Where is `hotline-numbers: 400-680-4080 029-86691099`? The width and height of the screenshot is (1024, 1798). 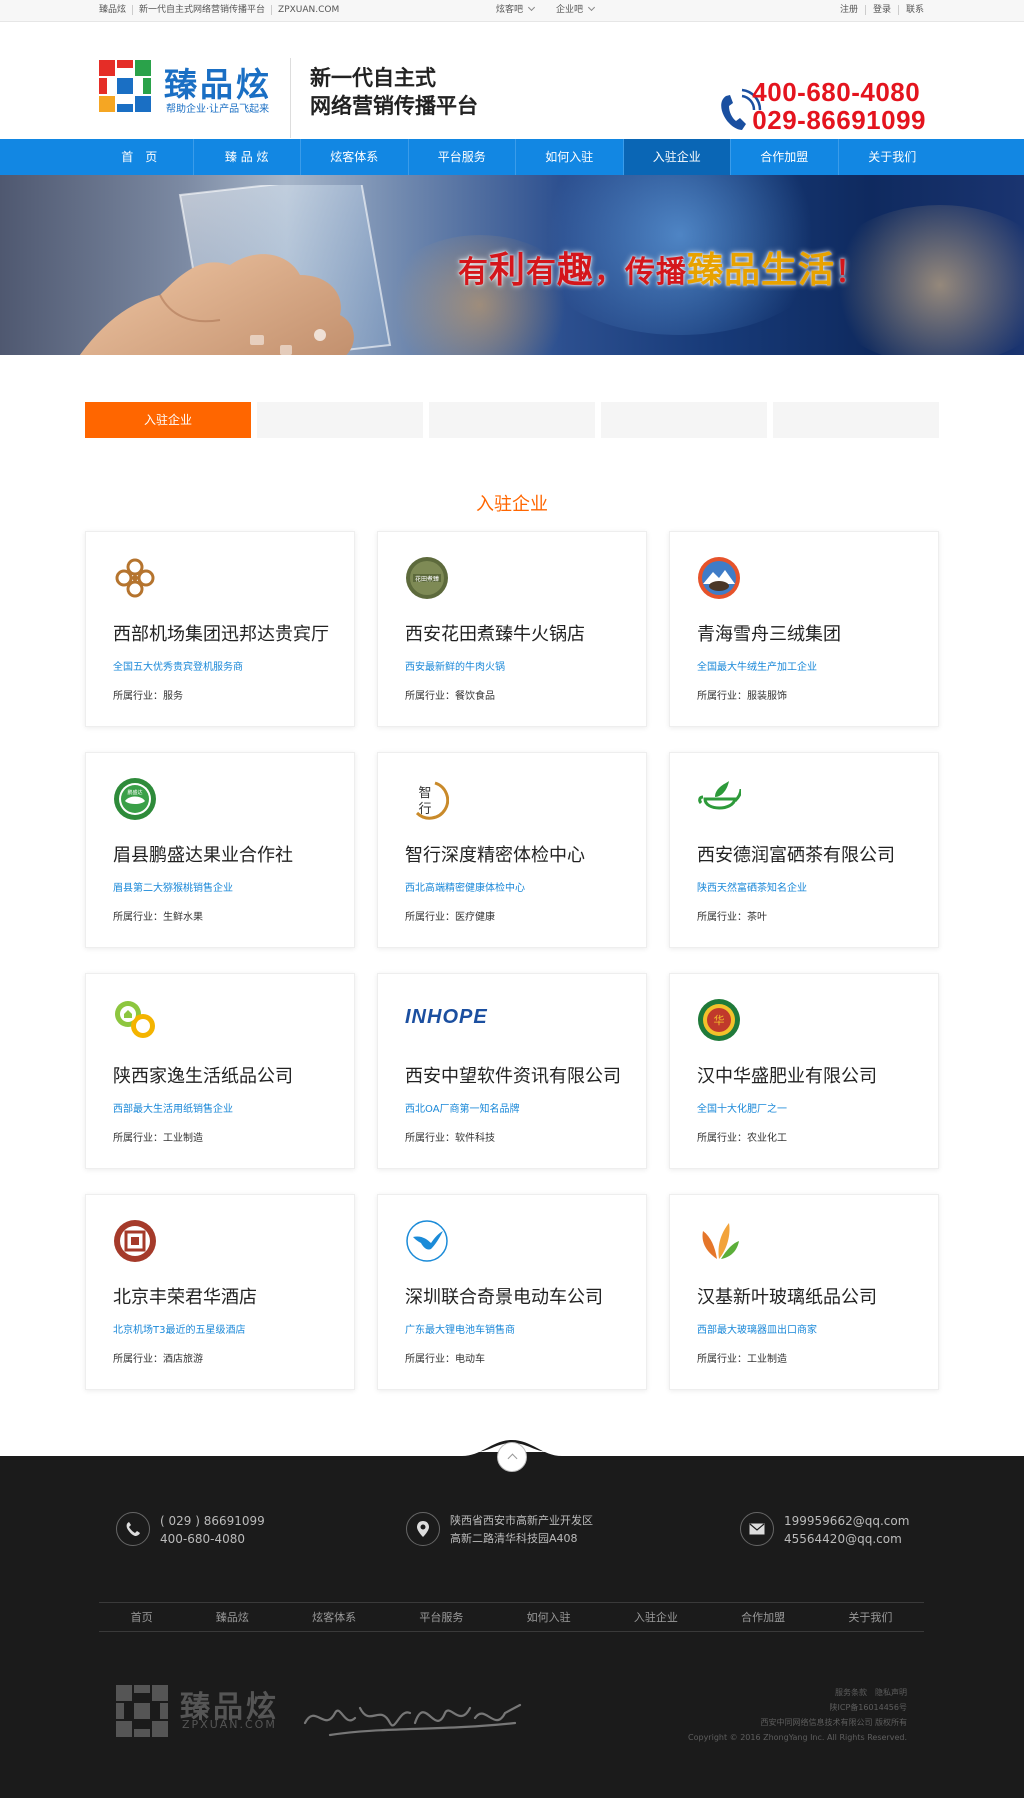 hotline-numbers: 400-680-4080 029-86691099 is located at coordinates (839, 106).